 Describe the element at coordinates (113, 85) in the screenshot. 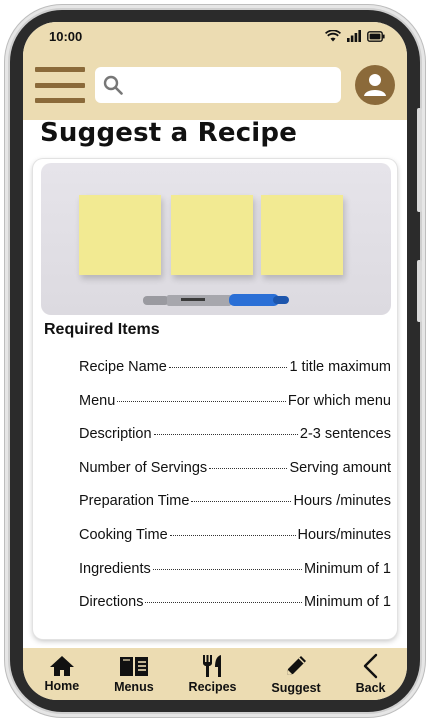

I see `search-icon` at that location.